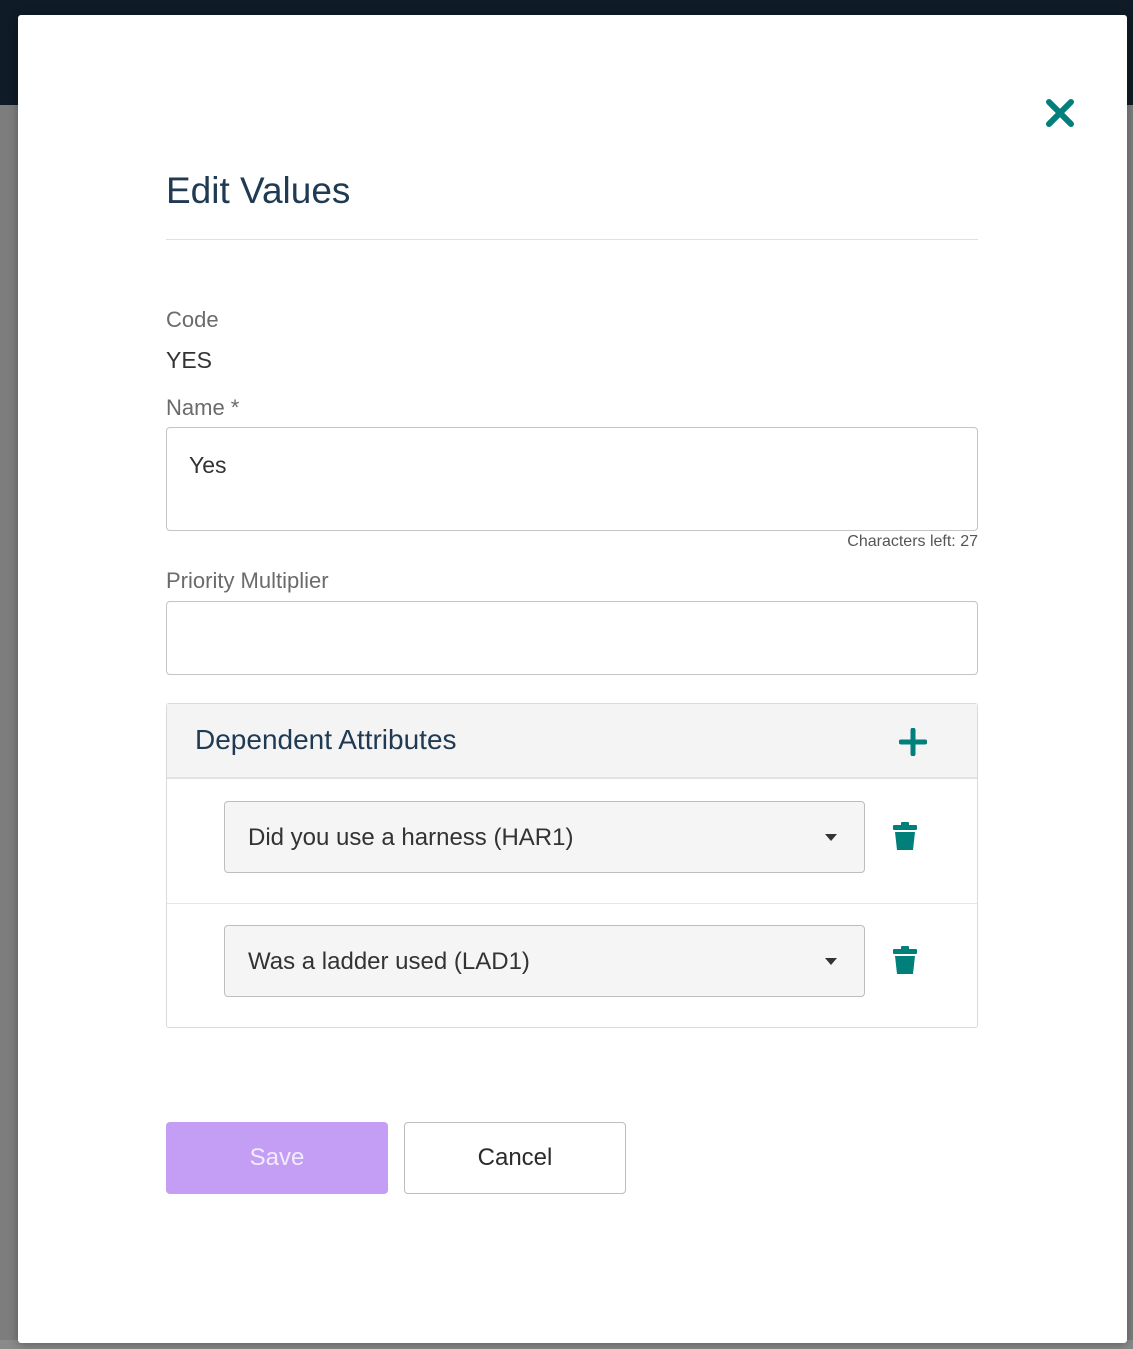 This screenshot has width=1133, height=1349. Describe the element at coordinates (544, 961) in the screenshot. I see `attribute-select: Was a ladder used (LAD1)` at that location.